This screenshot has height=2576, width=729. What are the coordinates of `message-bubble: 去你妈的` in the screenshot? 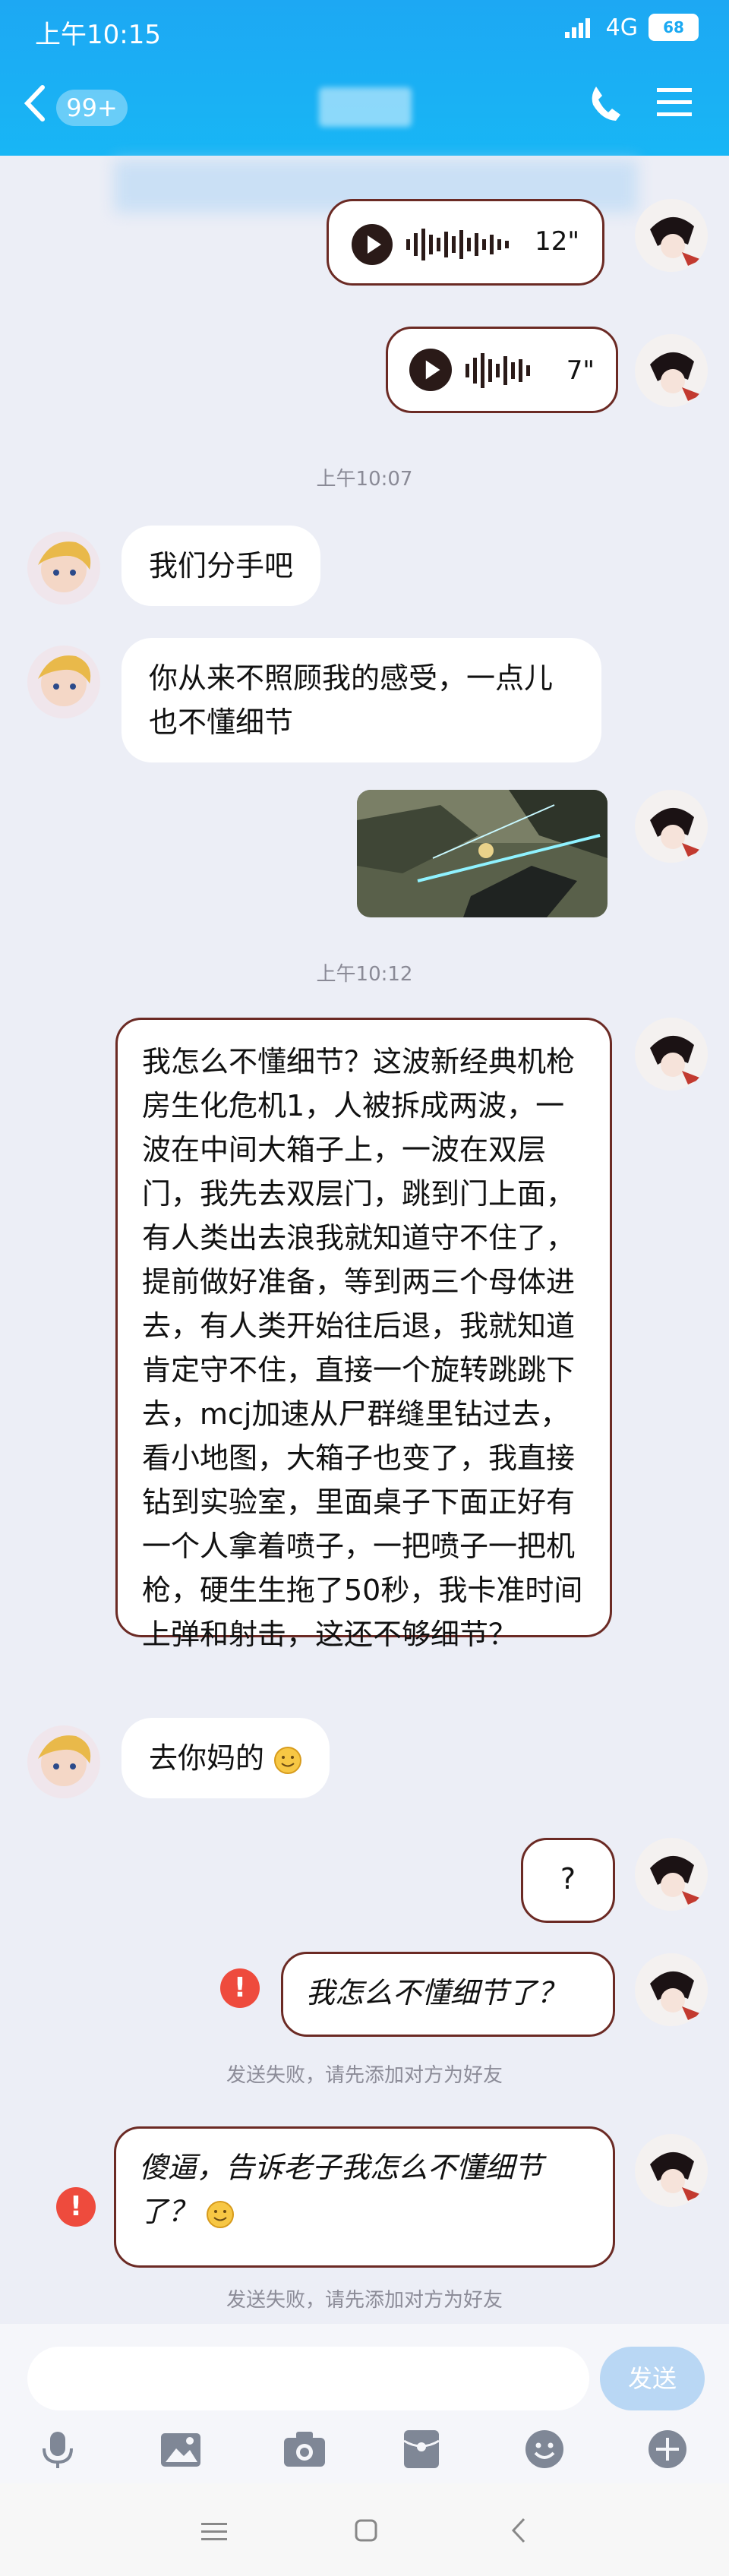 It's located at (226, 1758).